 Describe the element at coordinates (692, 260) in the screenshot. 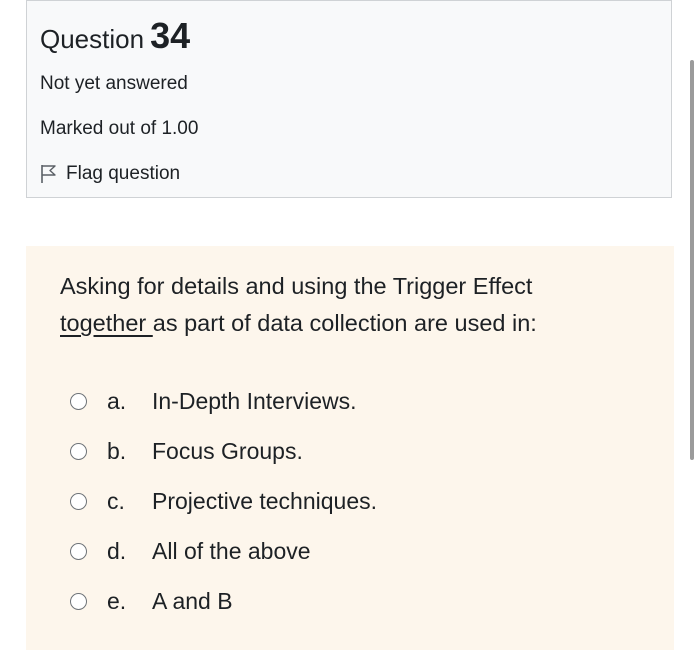

I see `page-scrollbar` at that location.